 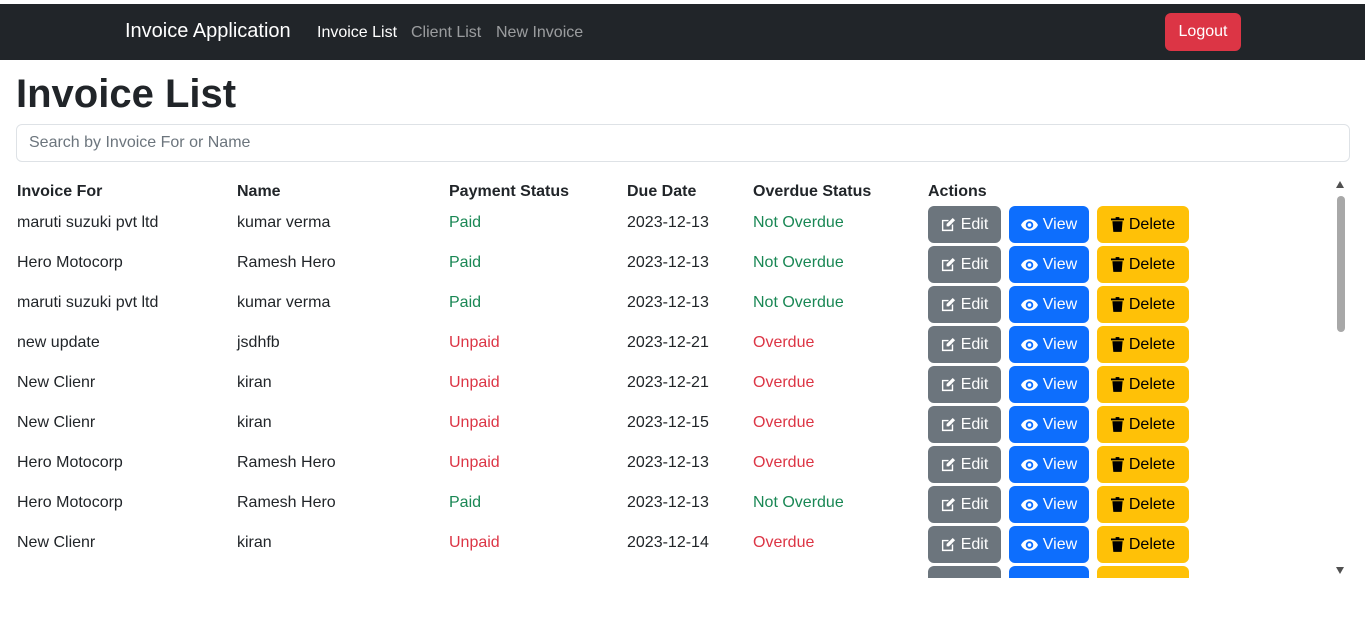 I want to click on nav-link-new-invoice: New Invoice, so click(x=539, y=33).